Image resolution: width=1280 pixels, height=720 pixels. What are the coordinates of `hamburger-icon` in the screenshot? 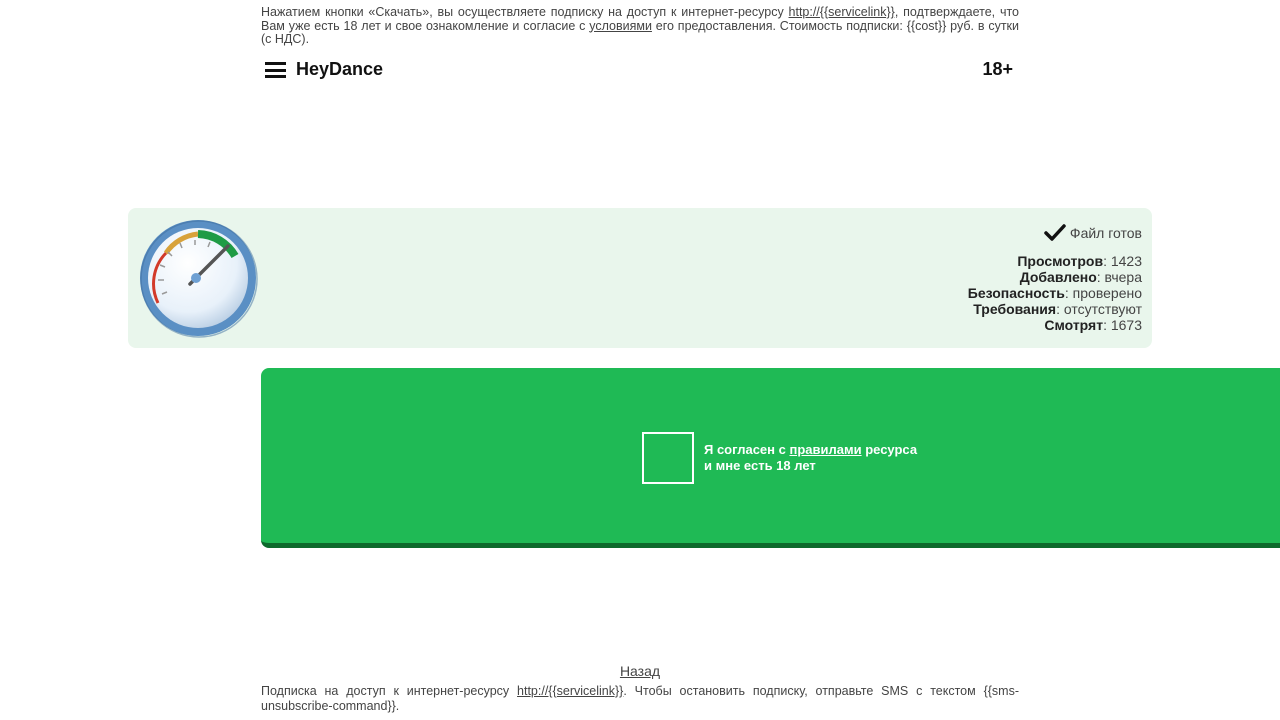 It's located at (275, 70).